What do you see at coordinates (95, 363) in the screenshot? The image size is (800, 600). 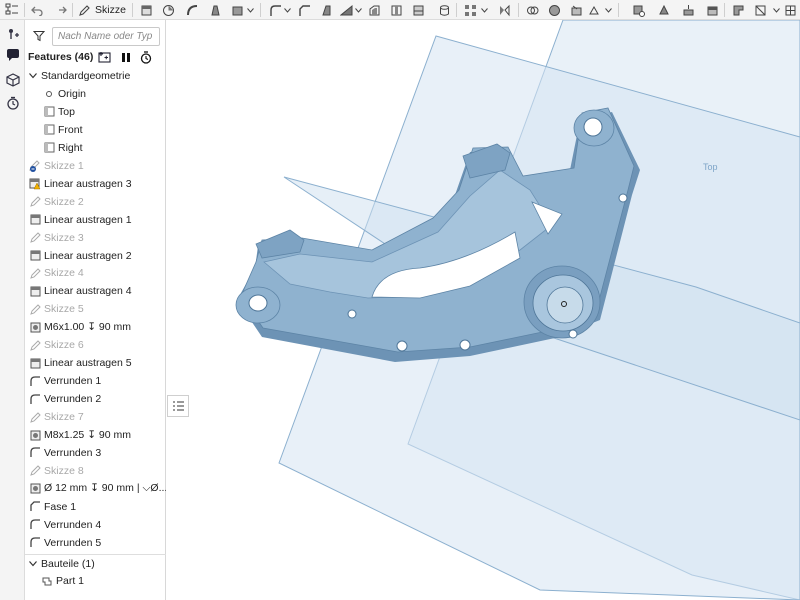 I see `feature-row: Linear austragen 5` at bounding box center [95, 363].